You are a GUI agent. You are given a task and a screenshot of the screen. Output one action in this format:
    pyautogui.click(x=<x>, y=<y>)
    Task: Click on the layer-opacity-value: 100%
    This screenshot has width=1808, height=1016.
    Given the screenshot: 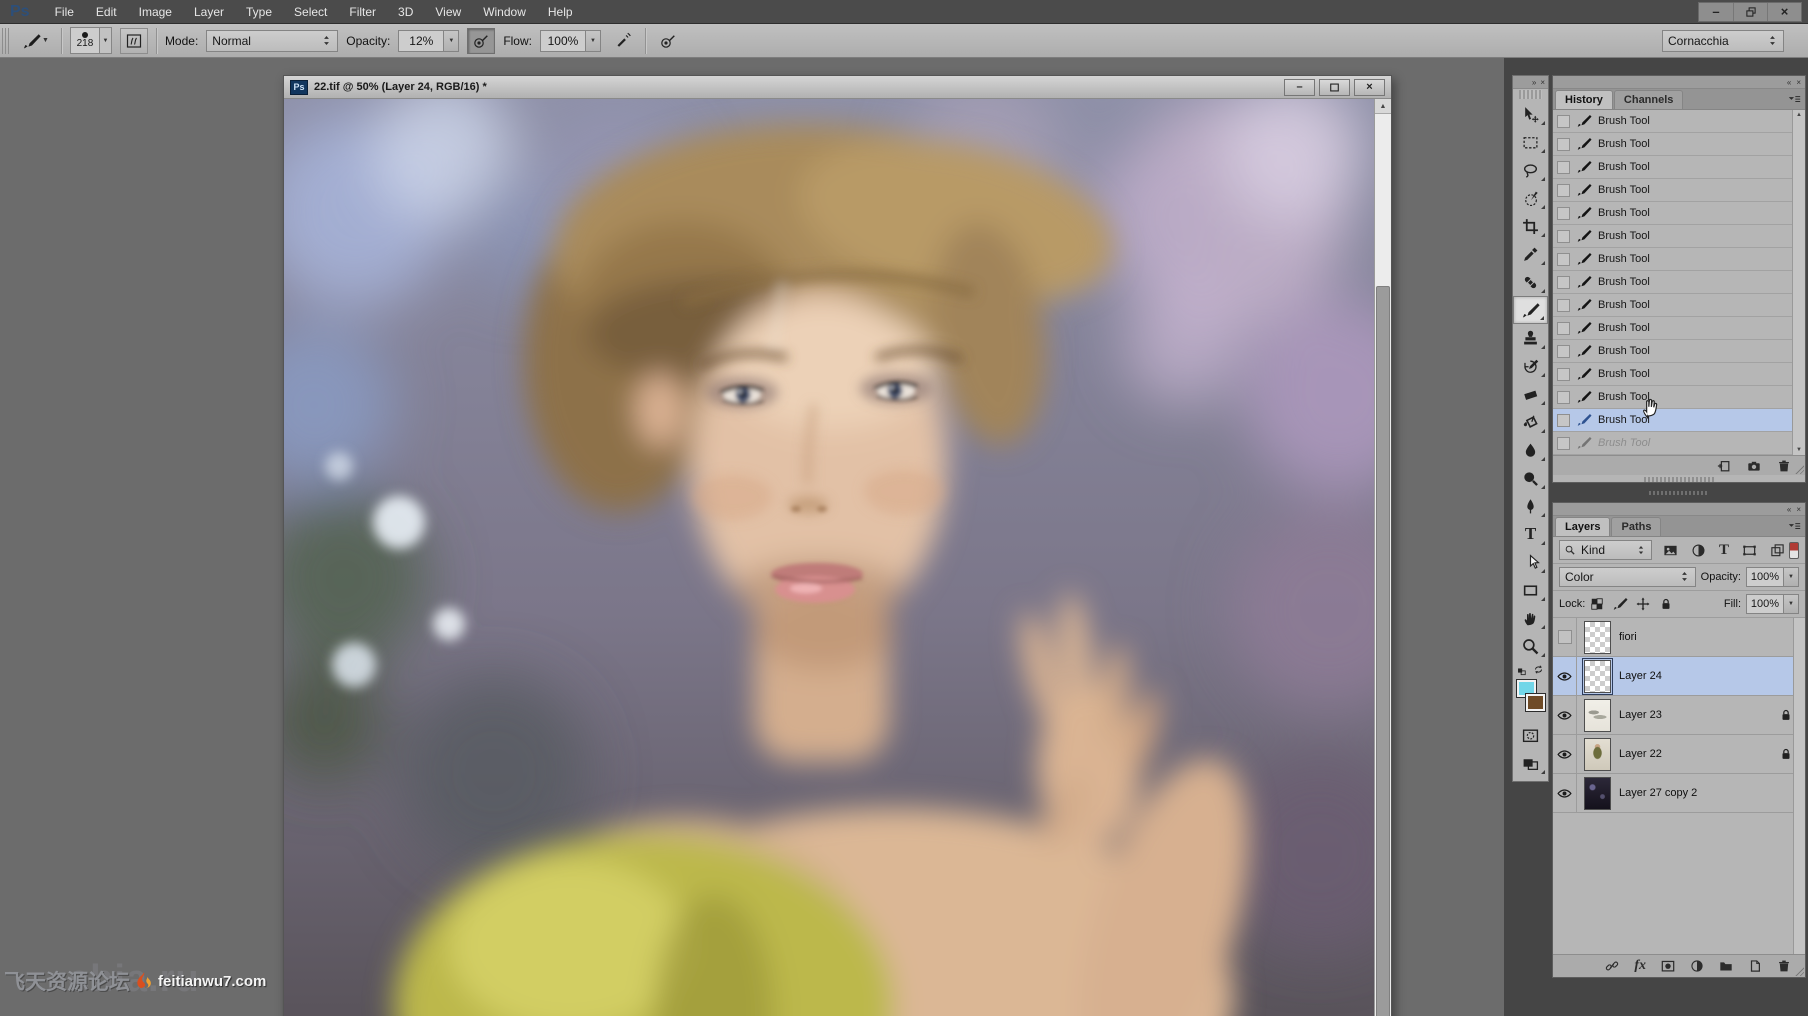 What is the action you would take?
    pyautogui.click(x=1765, y=577)
    